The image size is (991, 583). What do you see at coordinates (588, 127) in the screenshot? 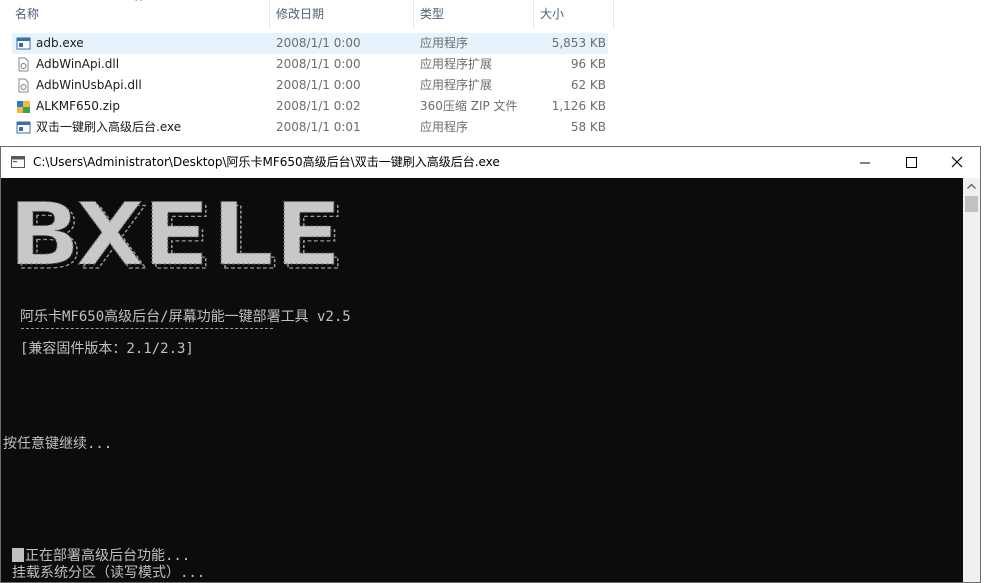
I see `file-size: 58 KB` at bounding box center [588, 127].